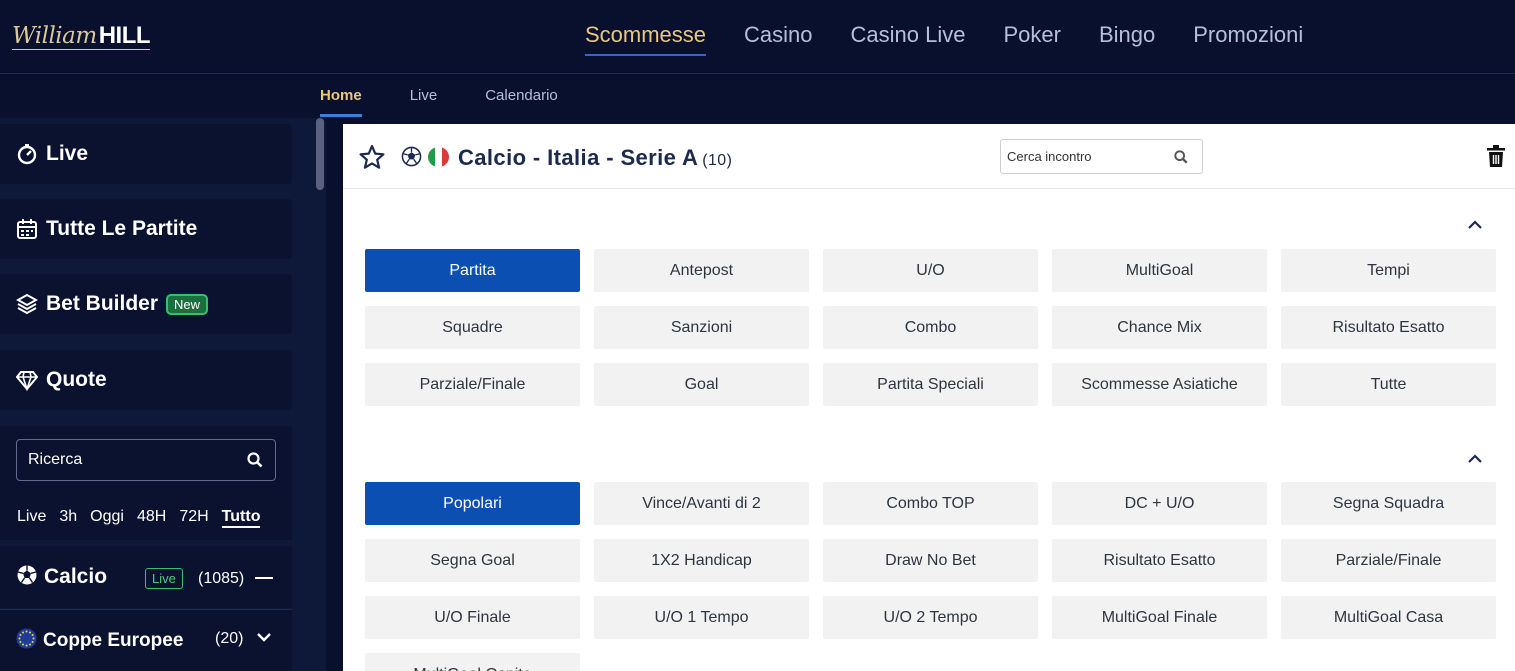  I want to click on market-button: MultiGoal Ospite, so click(472, 662).